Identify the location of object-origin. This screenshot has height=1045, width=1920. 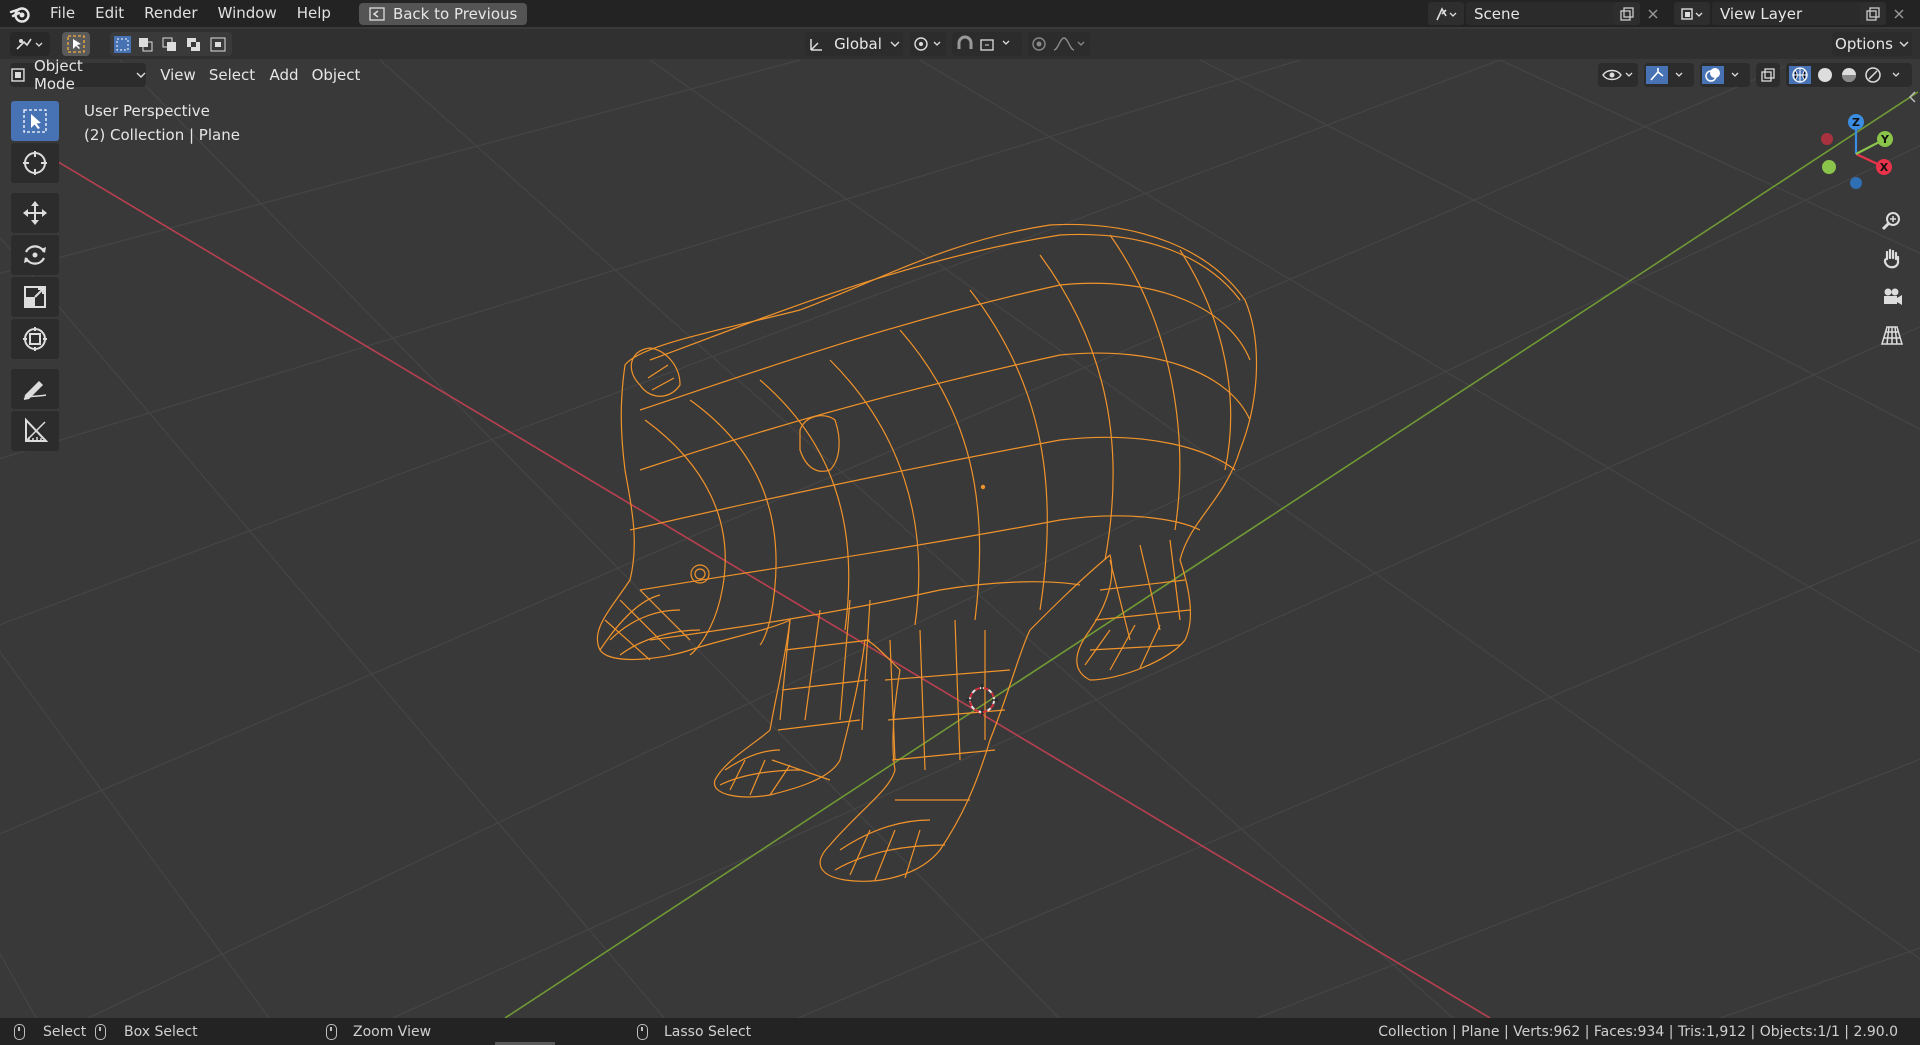
(983, 487).